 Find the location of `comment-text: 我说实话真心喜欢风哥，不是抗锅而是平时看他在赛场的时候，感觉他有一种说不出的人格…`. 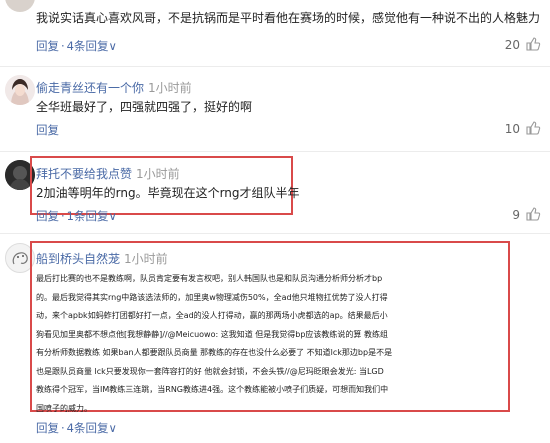

comment-text: 我说实话真心喜欢风哥，不是抗锅而是平时看他在赛场的时候，感觉他有一种说不出的人格… is located at coordinates (288, 18).